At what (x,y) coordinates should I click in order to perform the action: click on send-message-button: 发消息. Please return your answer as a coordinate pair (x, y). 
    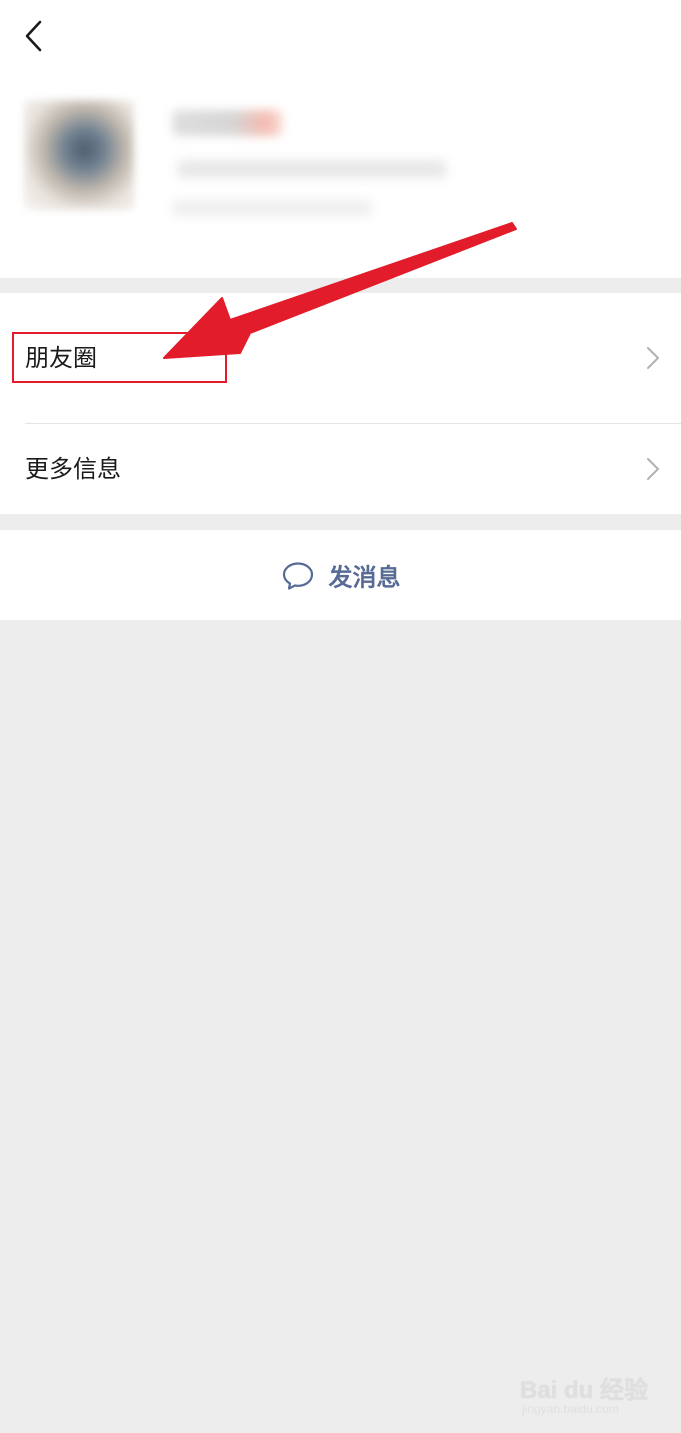
    Looking at the image, I should click on (340, 575).